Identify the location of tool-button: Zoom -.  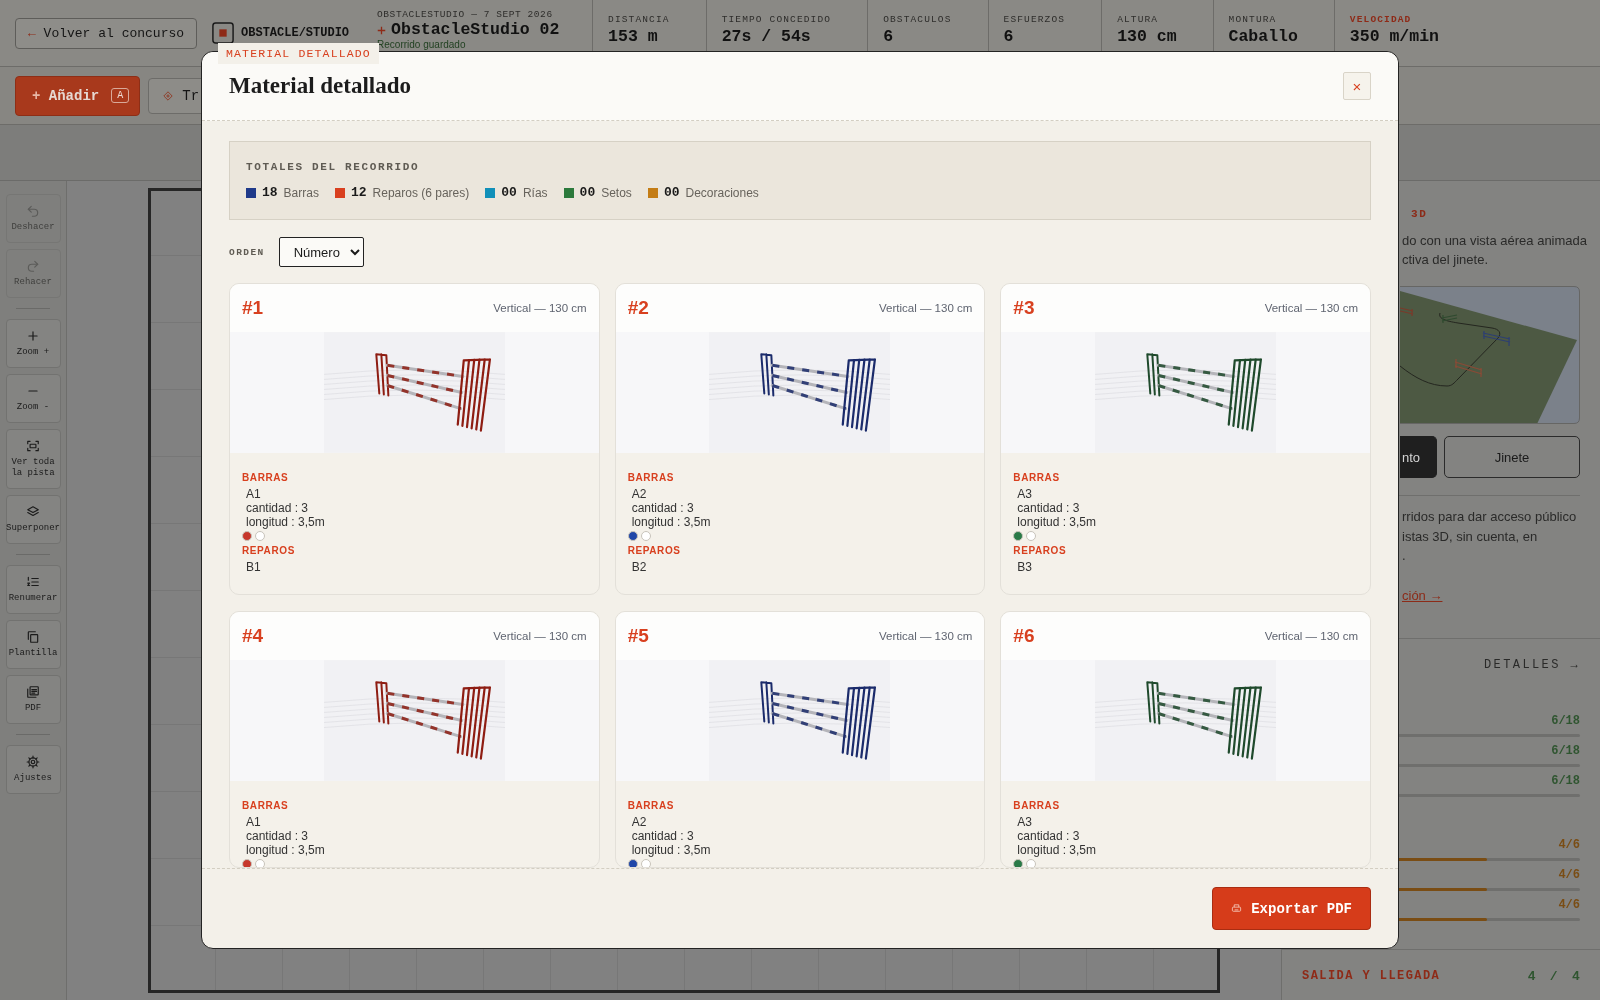
(33, 398).